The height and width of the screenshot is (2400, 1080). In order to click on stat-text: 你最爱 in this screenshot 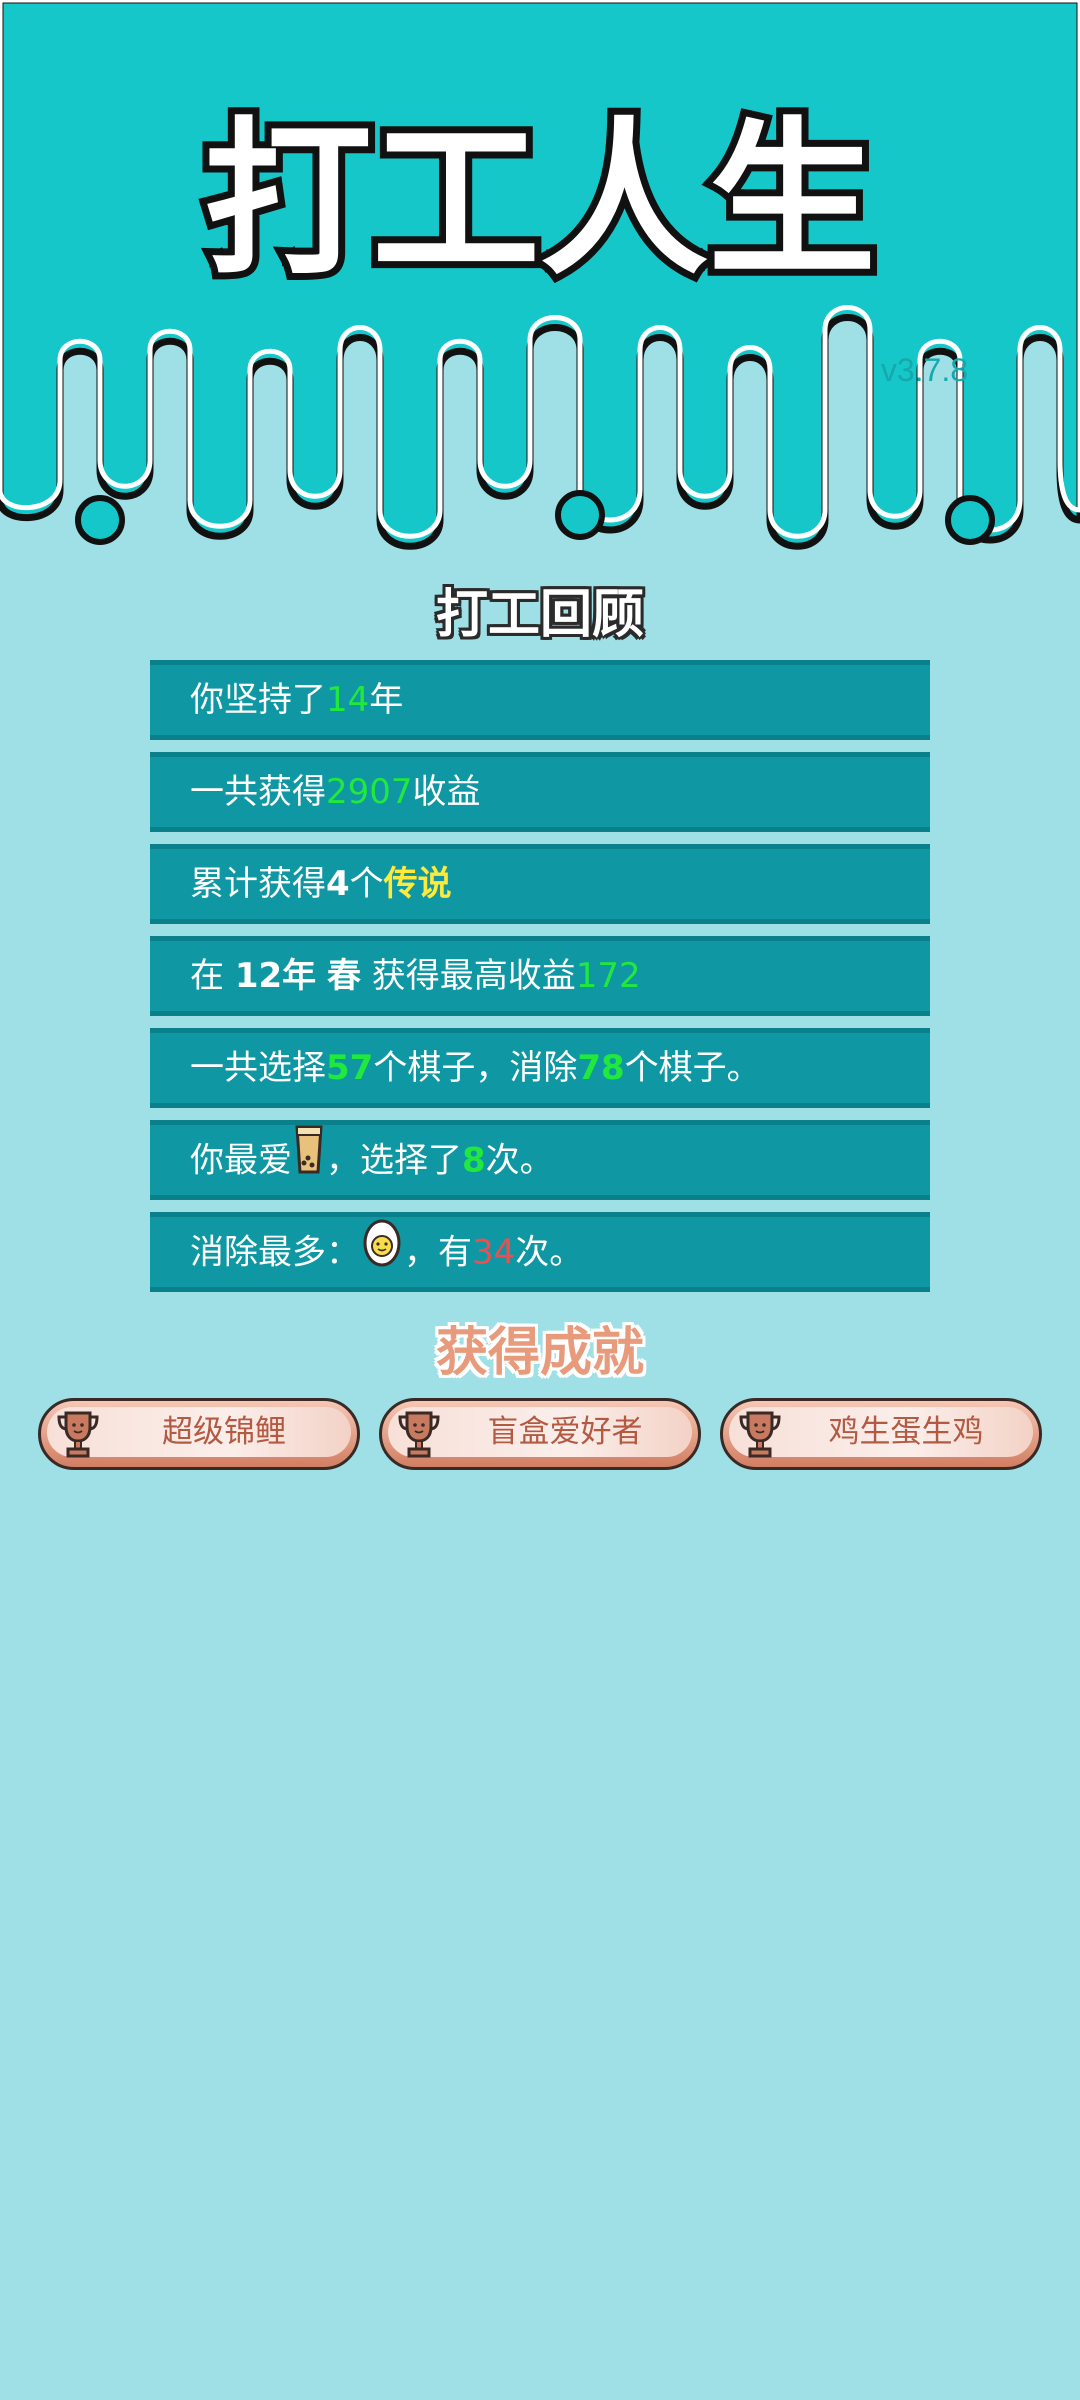, I will do `click(241, 1160)`.